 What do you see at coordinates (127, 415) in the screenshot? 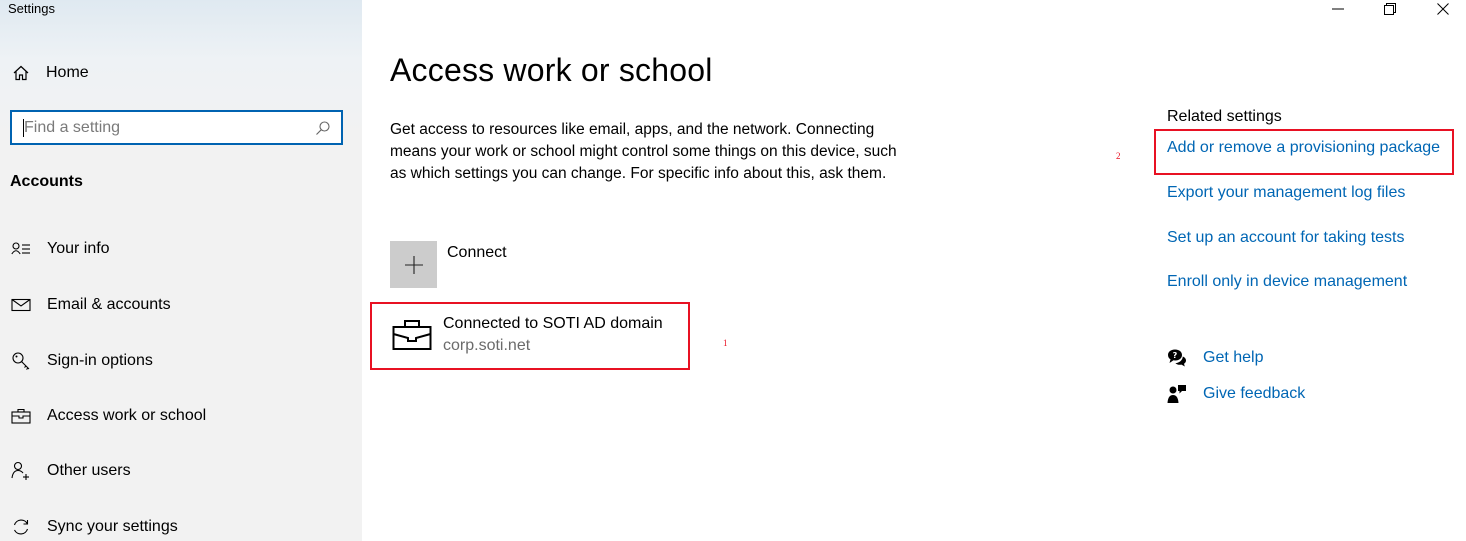
I see `sidebar-item-label: Access work or school` at bounding box center [127, 415].